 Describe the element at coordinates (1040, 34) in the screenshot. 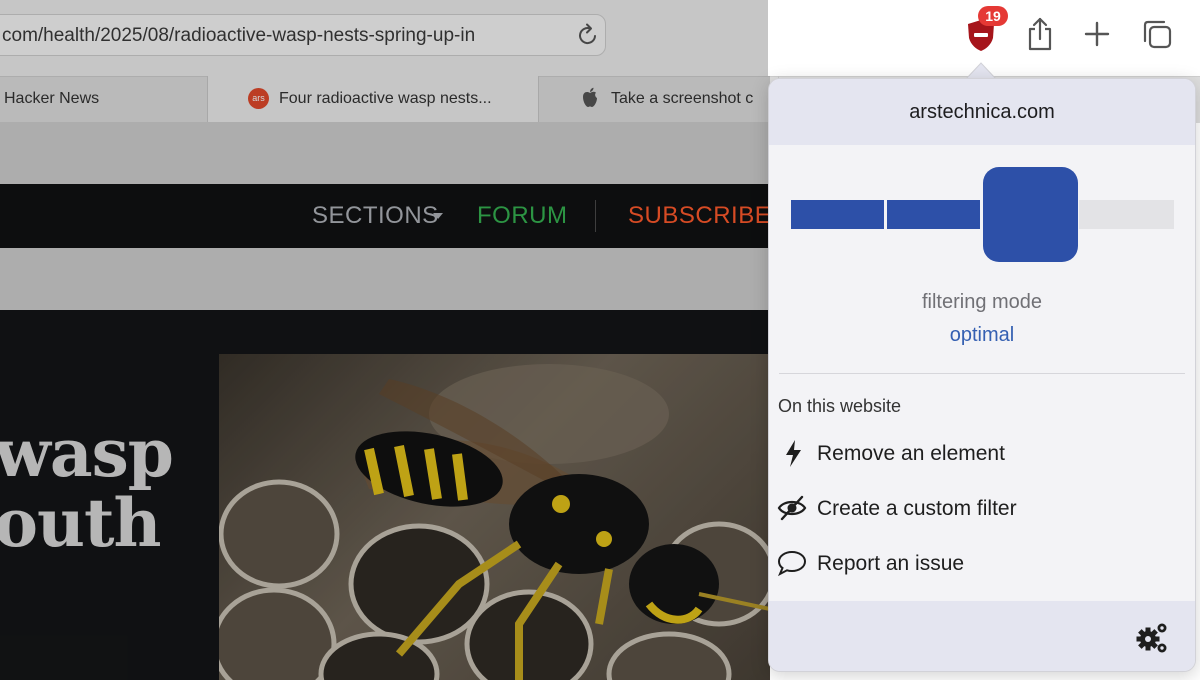

I see `share-icon` at that location.